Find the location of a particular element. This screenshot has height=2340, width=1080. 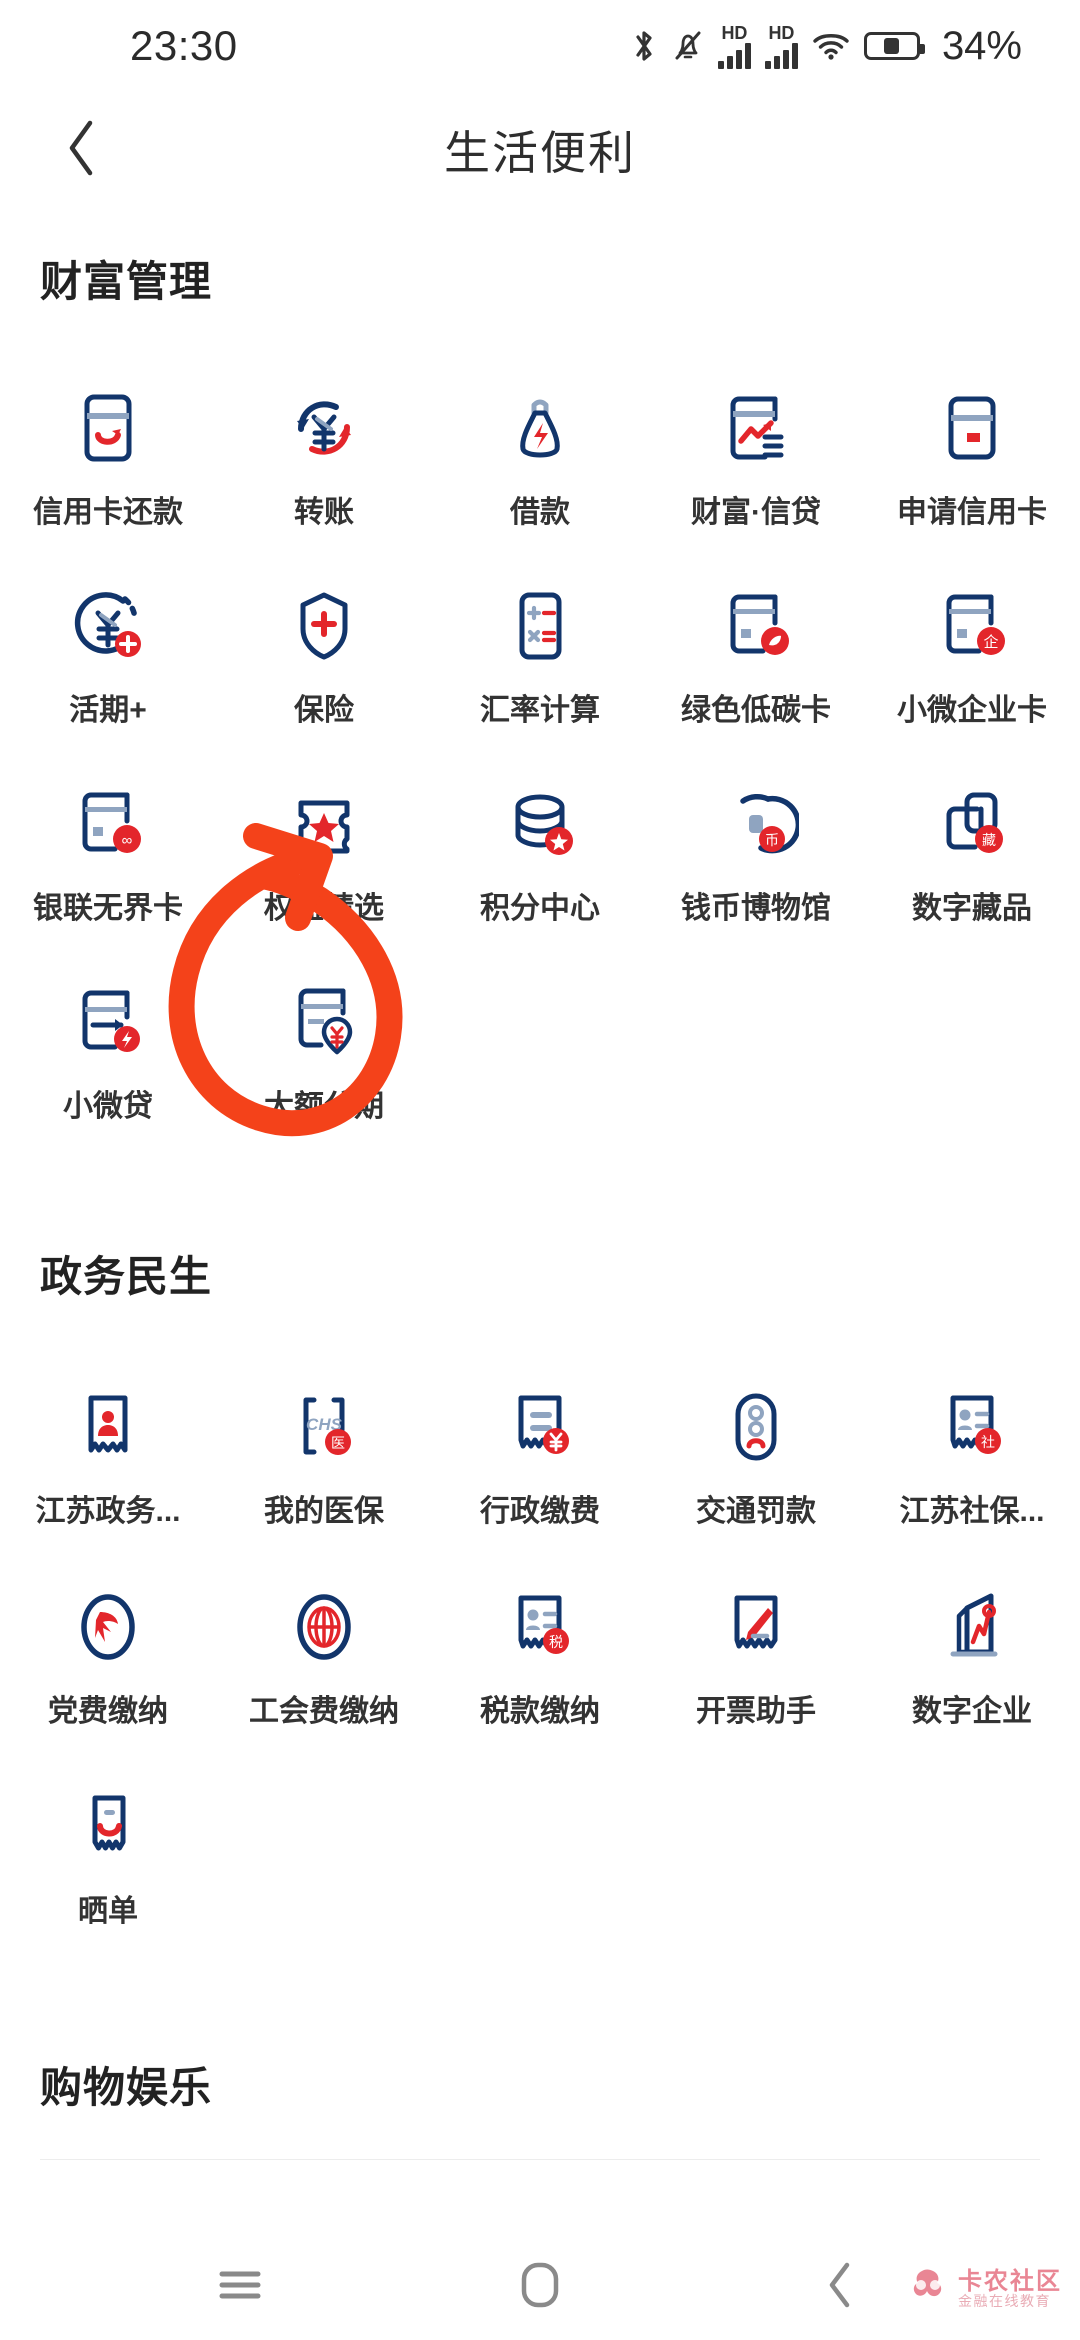

grid-item-points-center: 积分中心 is located at coordinates (540, 828).